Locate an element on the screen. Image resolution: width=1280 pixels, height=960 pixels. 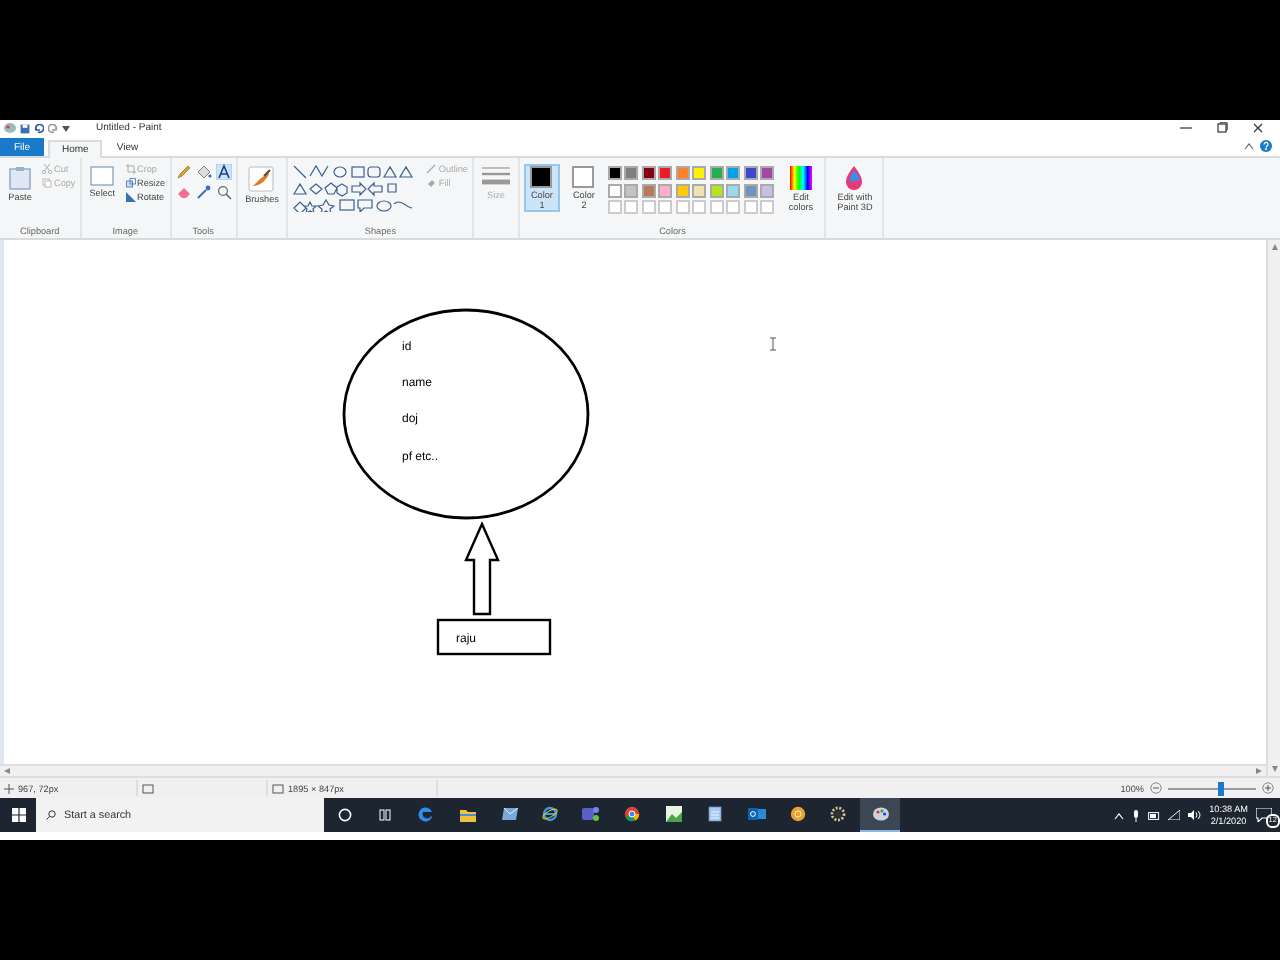
collapse-icon is located at coordinates (1249, 146).